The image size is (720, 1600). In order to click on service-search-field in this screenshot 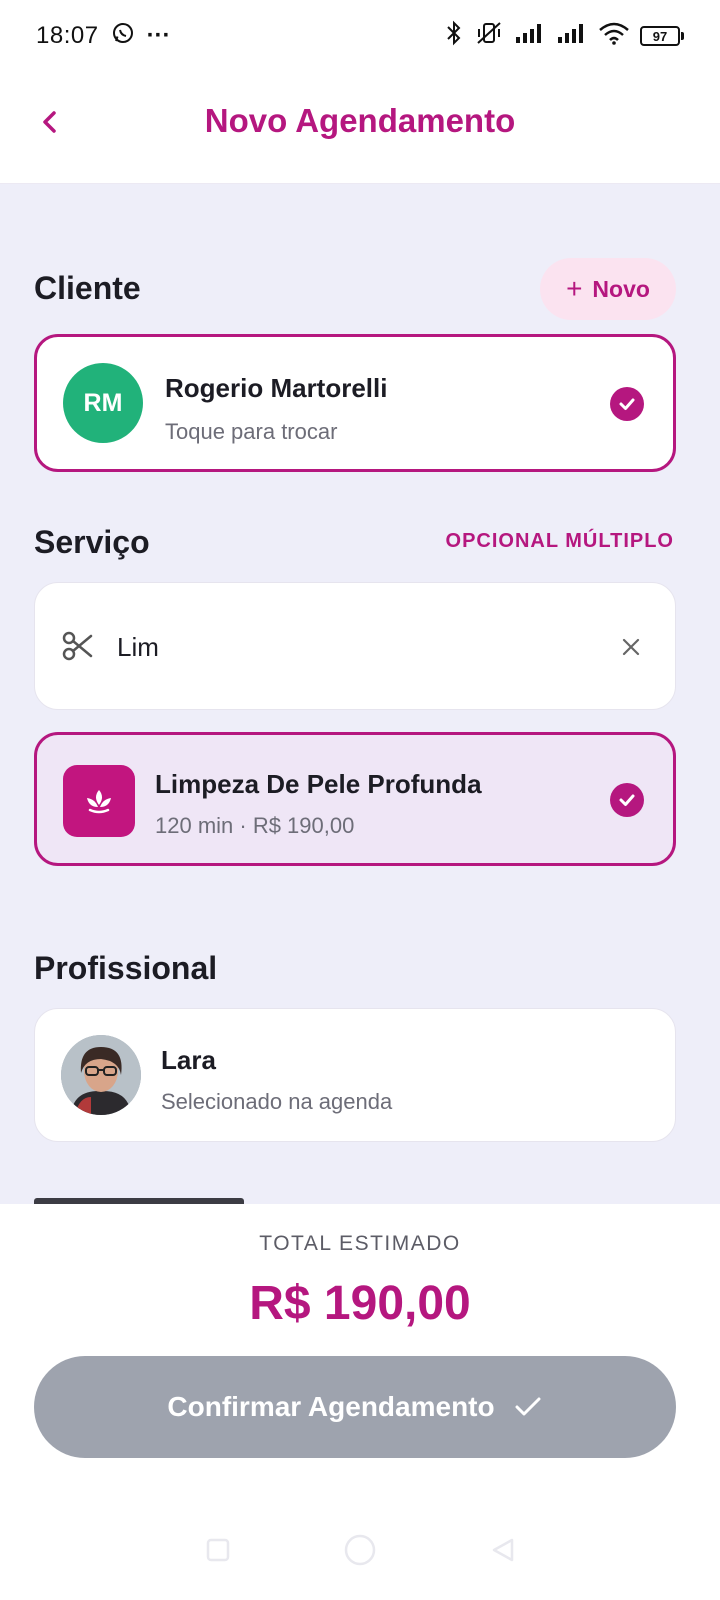, I will do `click(355, 646)`.